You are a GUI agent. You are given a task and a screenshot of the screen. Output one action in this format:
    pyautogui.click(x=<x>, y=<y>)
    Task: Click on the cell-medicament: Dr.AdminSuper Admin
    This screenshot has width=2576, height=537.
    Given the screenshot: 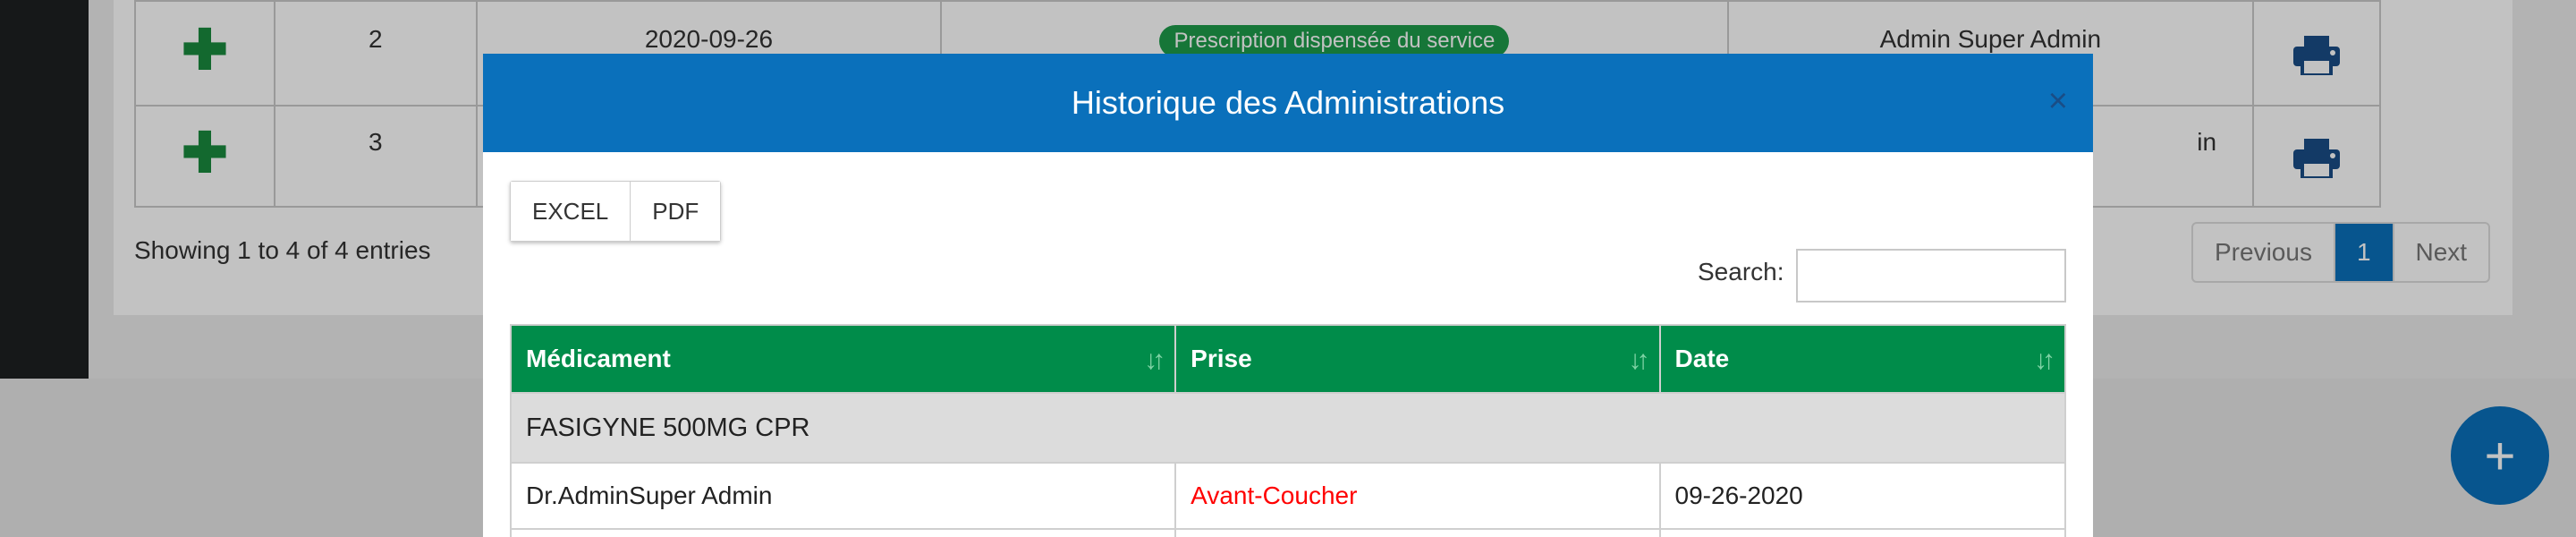 What is the action you would take?
    pyautogui.click(x=843, y=496)
    